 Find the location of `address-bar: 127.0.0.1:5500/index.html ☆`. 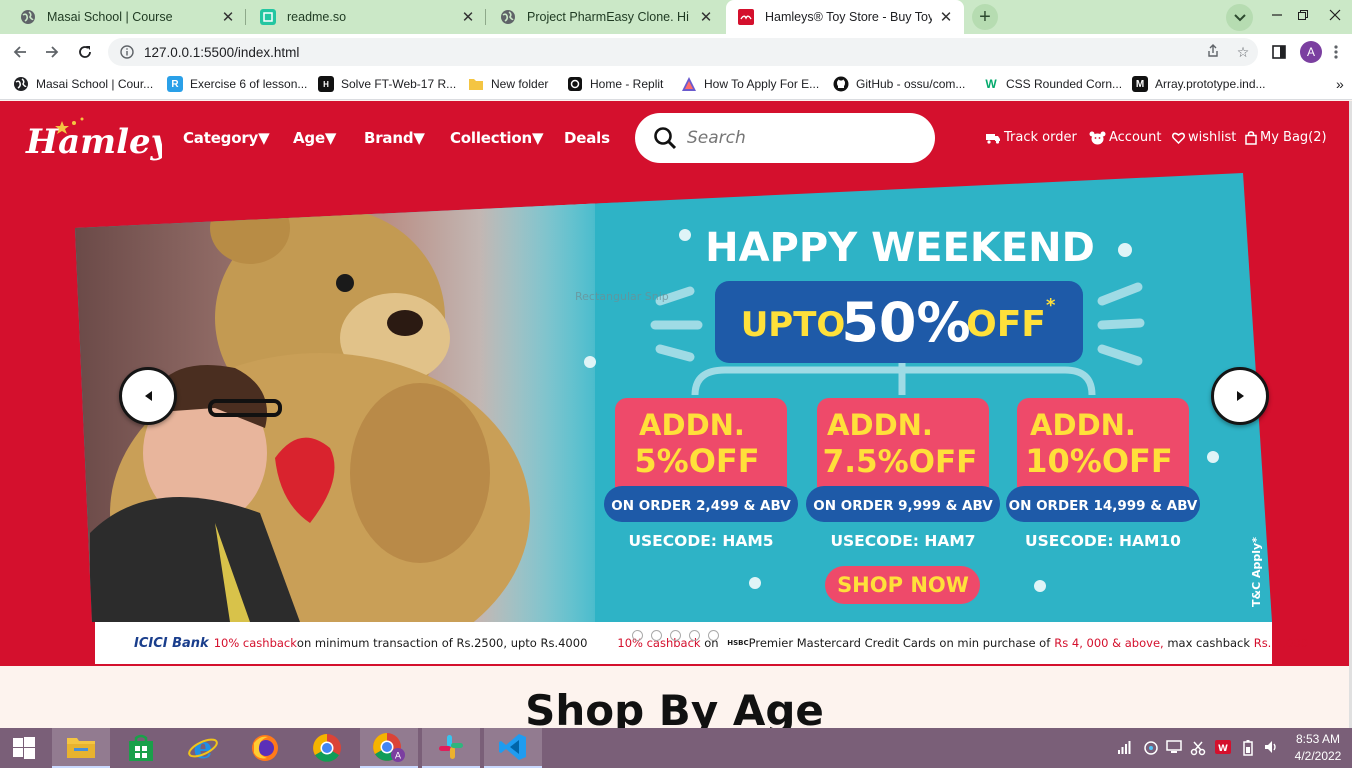

address-bar: 127.0.0.1:5500/index.html ☆ is located at coordinates (683, 52).